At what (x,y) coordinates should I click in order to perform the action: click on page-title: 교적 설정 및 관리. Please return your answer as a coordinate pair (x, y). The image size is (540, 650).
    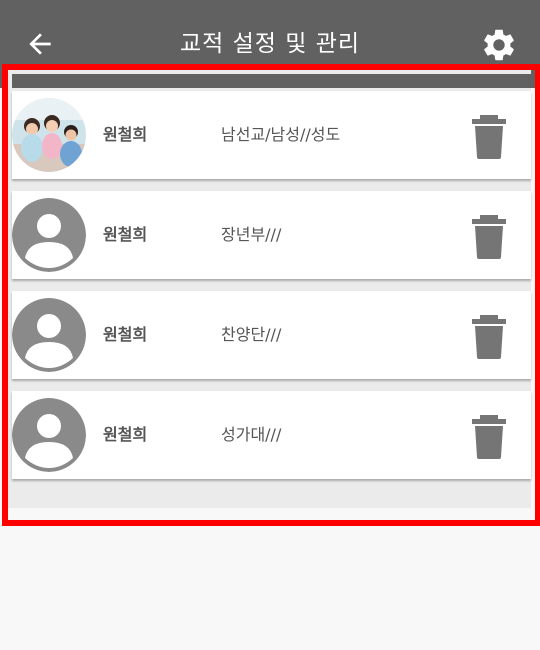
    Looking at the image, I should click on (270, 44).